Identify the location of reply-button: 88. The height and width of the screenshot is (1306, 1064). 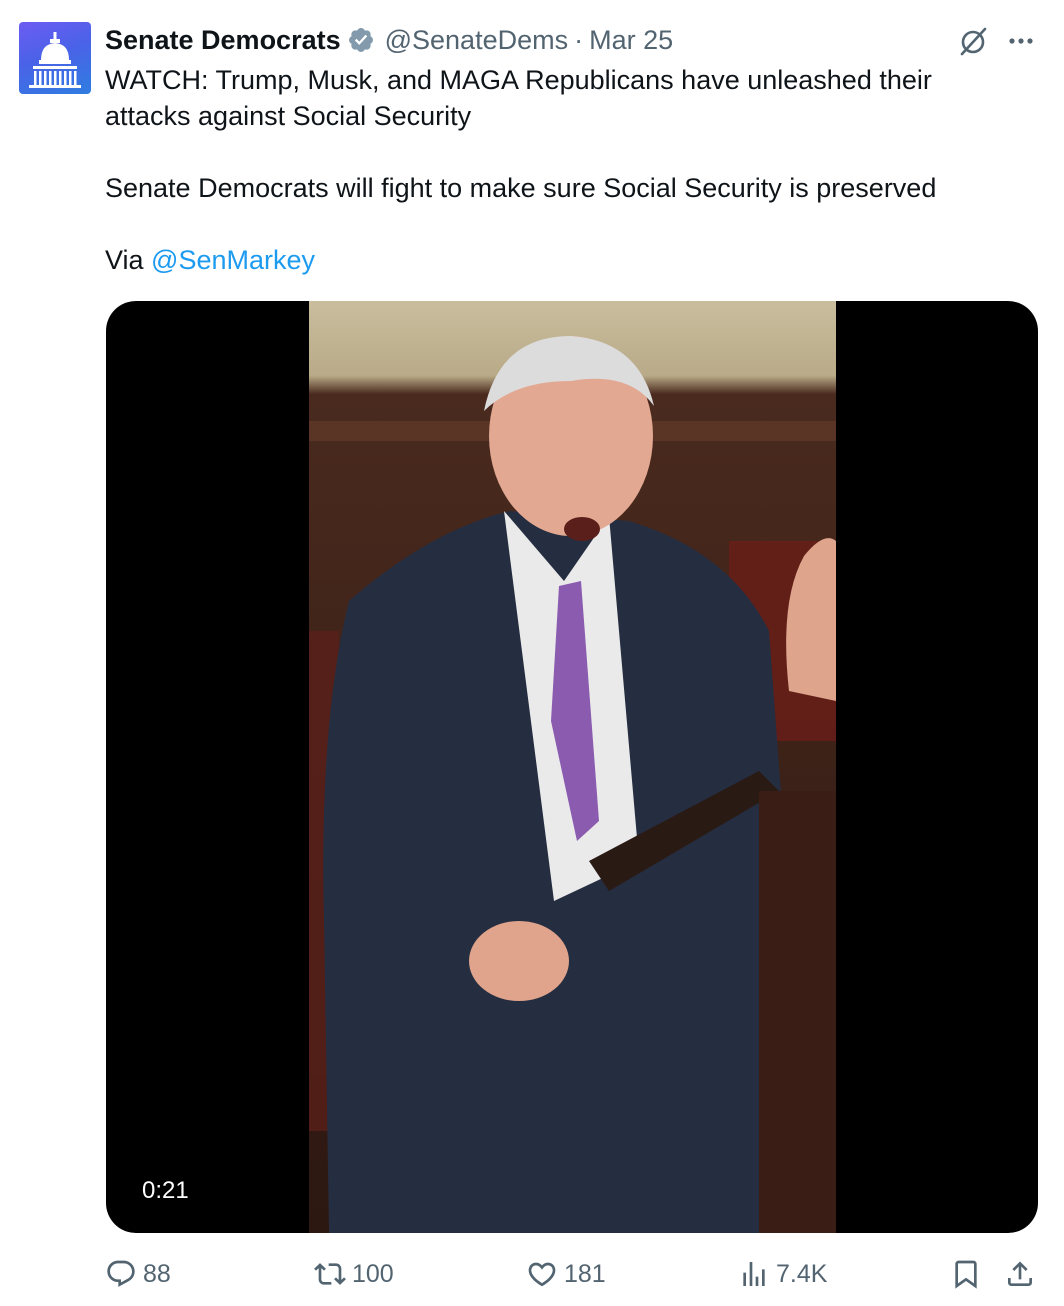
(138, 1274).